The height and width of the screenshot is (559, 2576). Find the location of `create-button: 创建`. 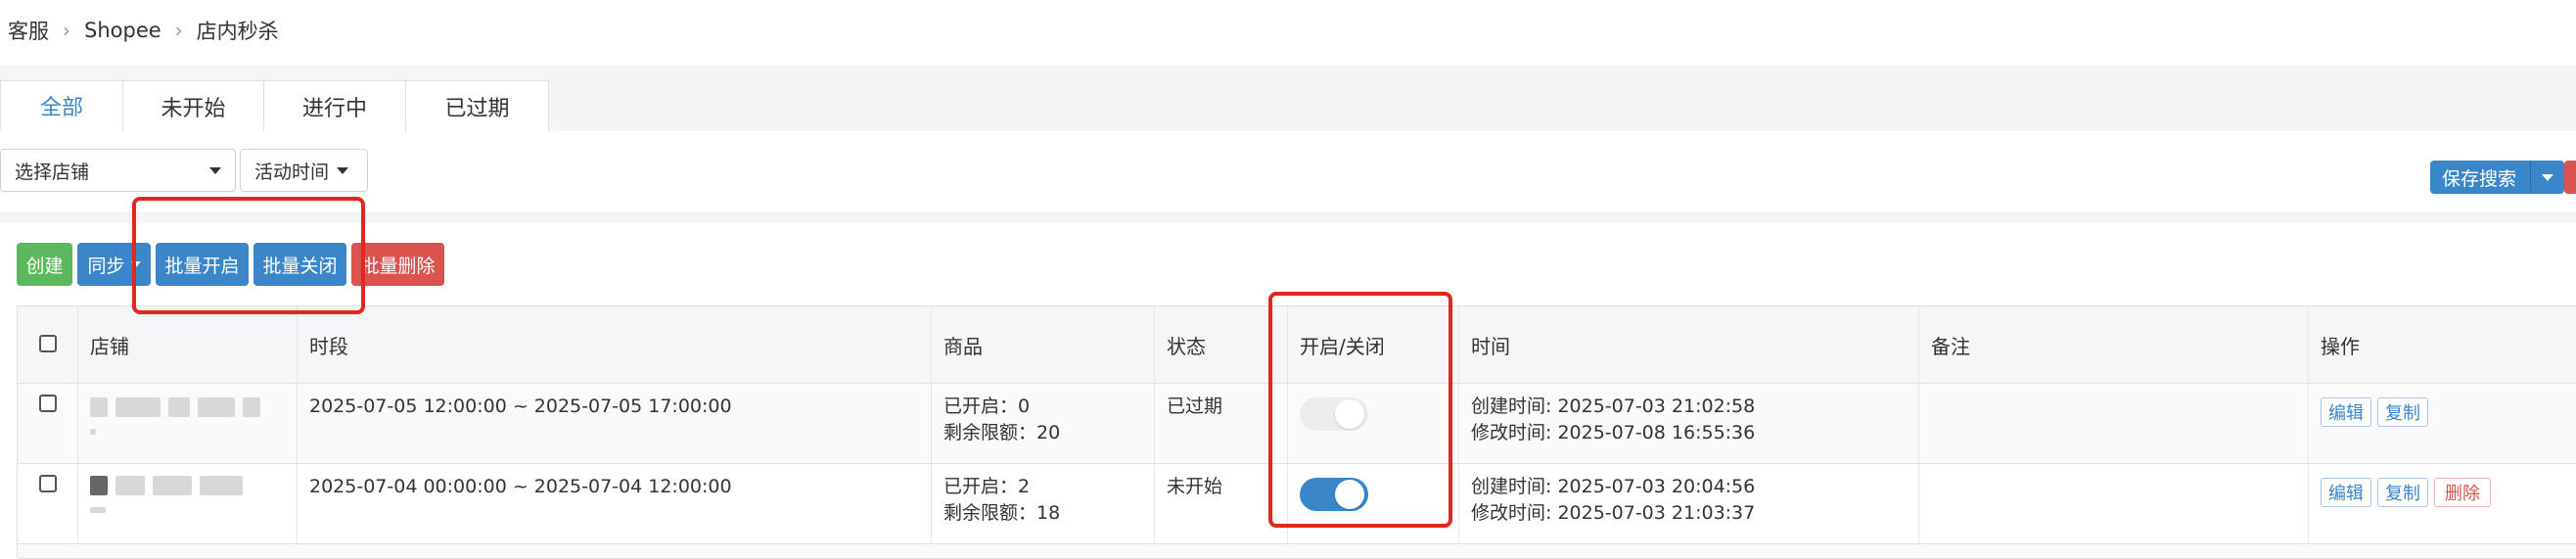

create-button: 创建 is located at coordinates (44, 264).